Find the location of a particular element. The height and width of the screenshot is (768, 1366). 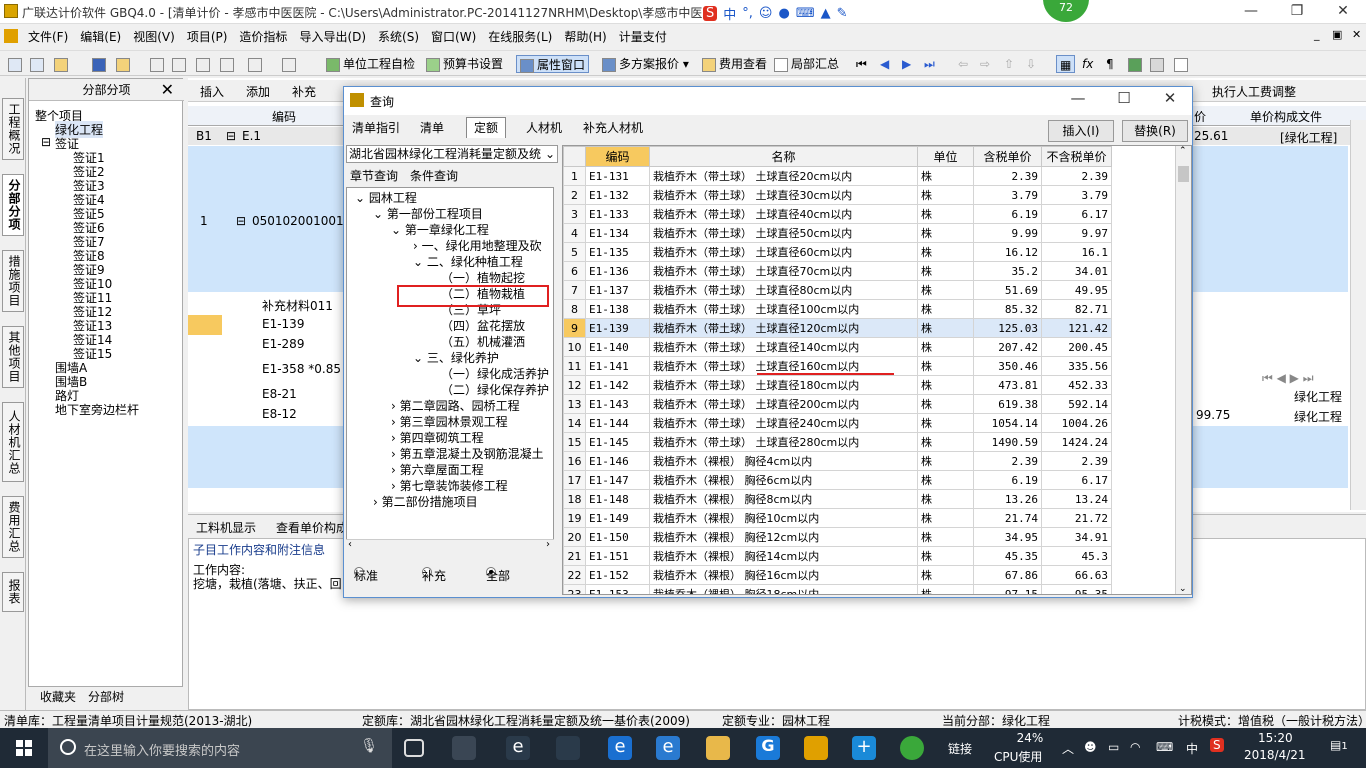

menu-edit: 编辑(E) is located at coordinates (100, 36).